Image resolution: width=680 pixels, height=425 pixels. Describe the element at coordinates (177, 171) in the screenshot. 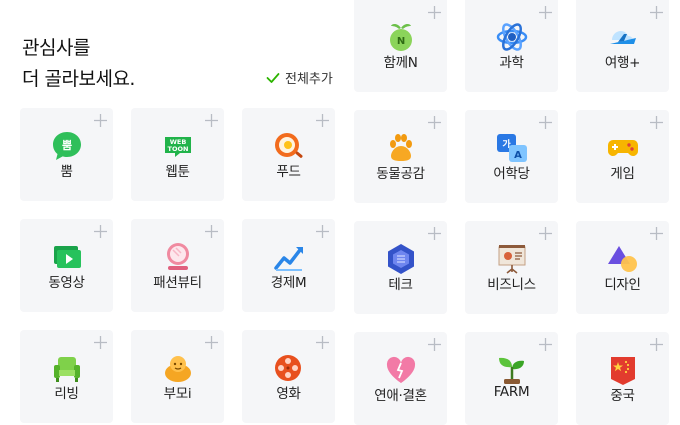

I see `topic-label: 웹툰` at that location.